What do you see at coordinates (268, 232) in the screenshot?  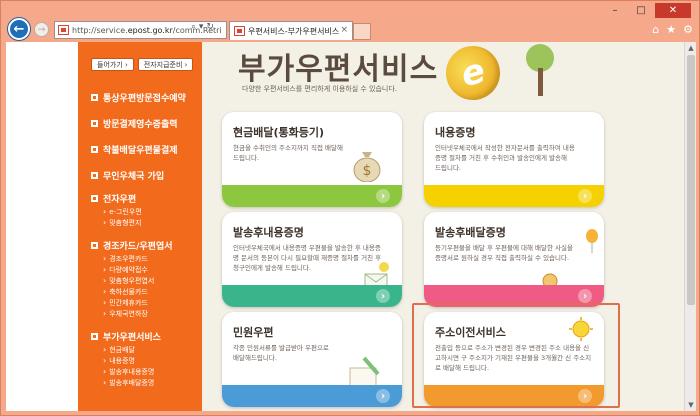 I see `card-title: 발송후내용증명` at bounding box center [268, 232].